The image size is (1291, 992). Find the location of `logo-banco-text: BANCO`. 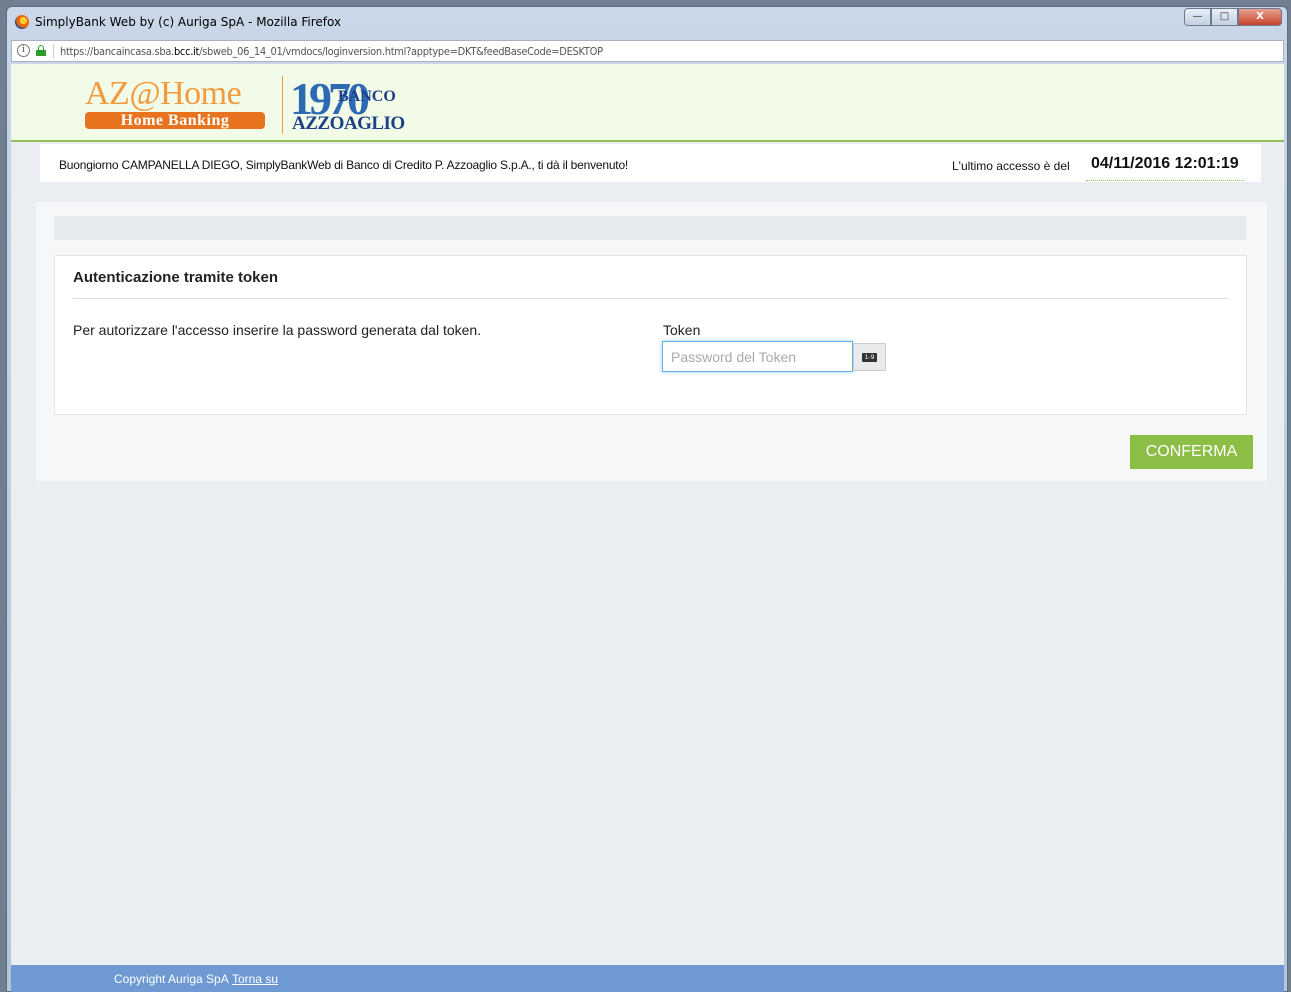

logo-banco-text: BANCO is located at coordinates (367, 96).